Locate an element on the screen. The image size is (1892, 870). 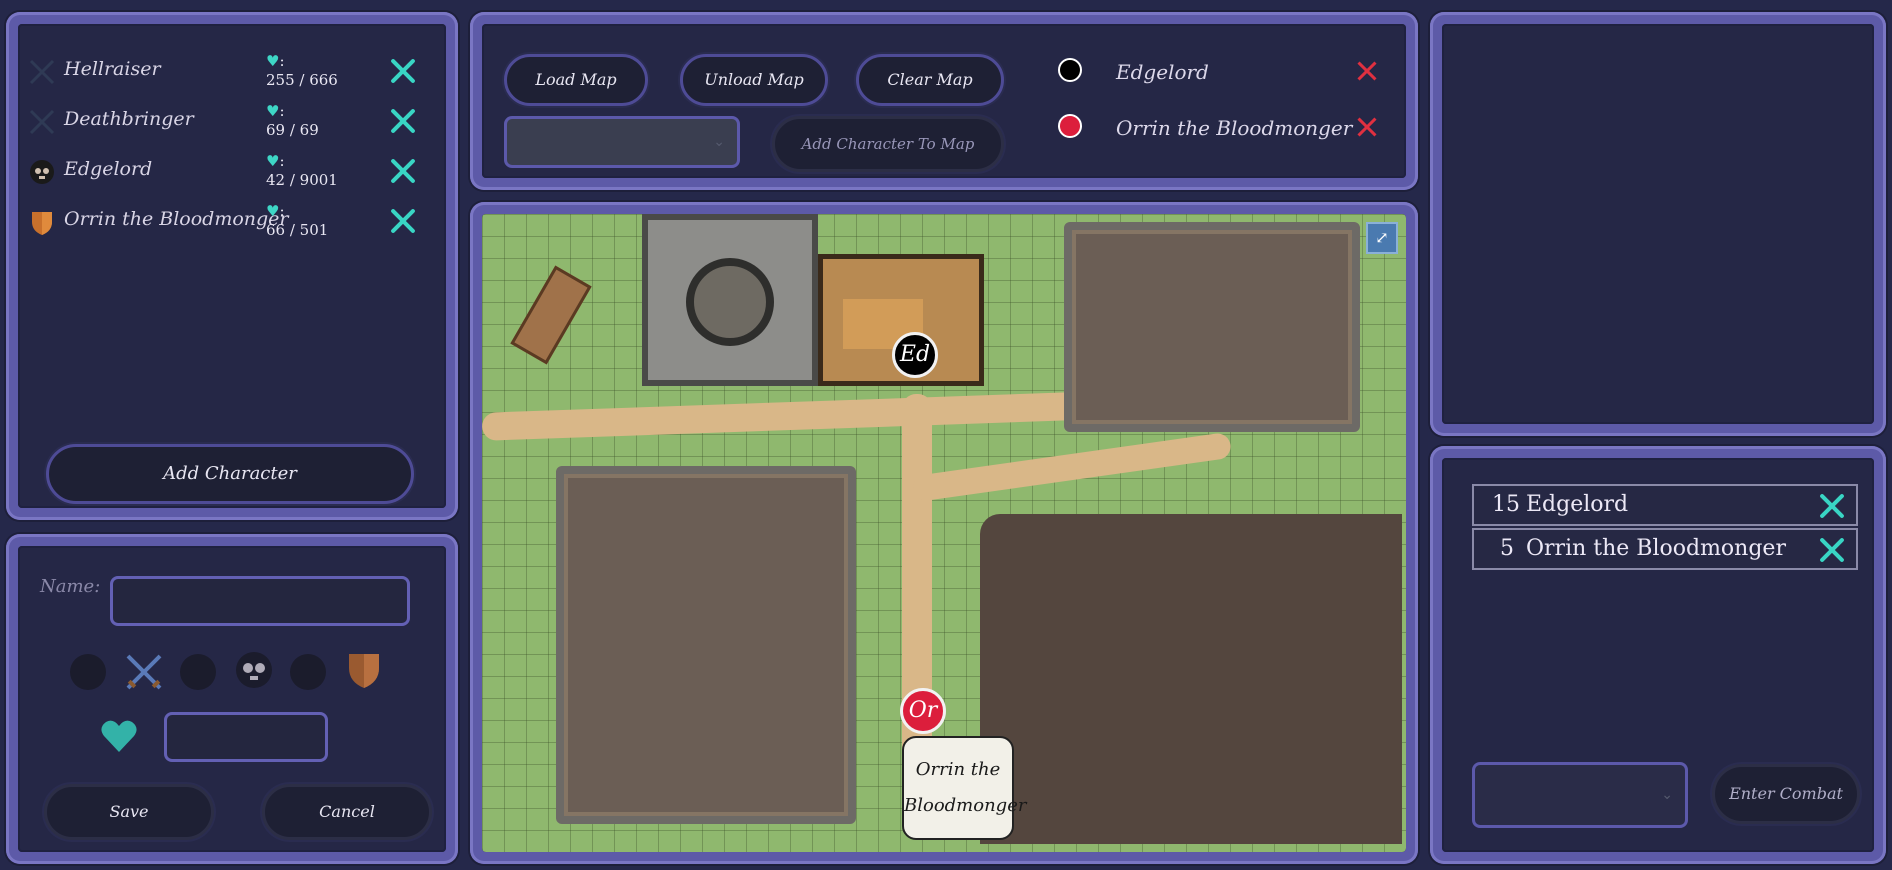
info-panel is located at coordinates (1658, 224).